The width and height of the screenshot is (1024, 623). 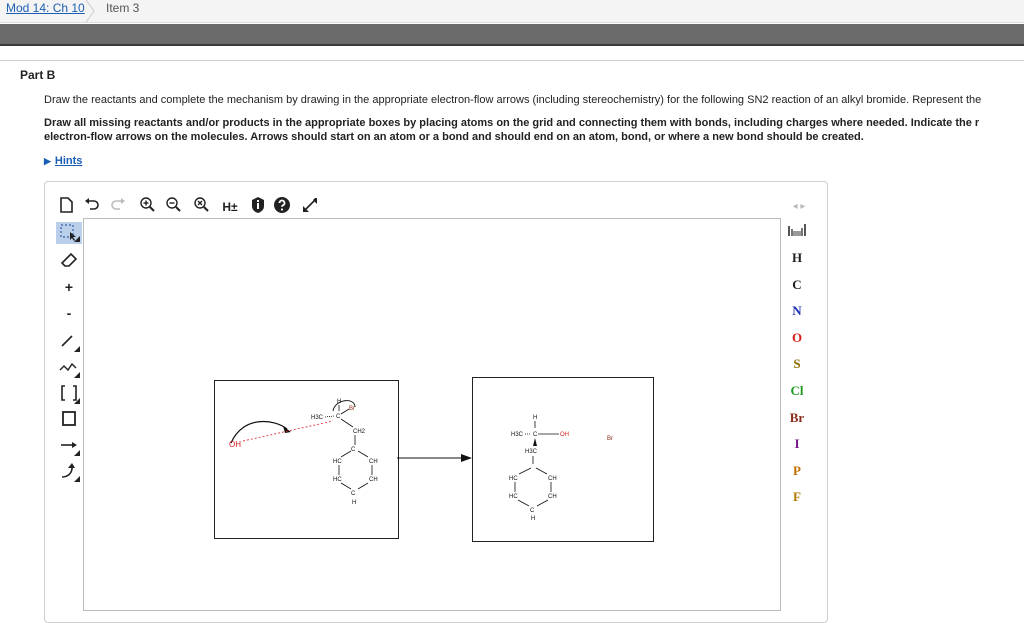 I want to click on positive-charge-tool: +, so click(x=69, y=287).